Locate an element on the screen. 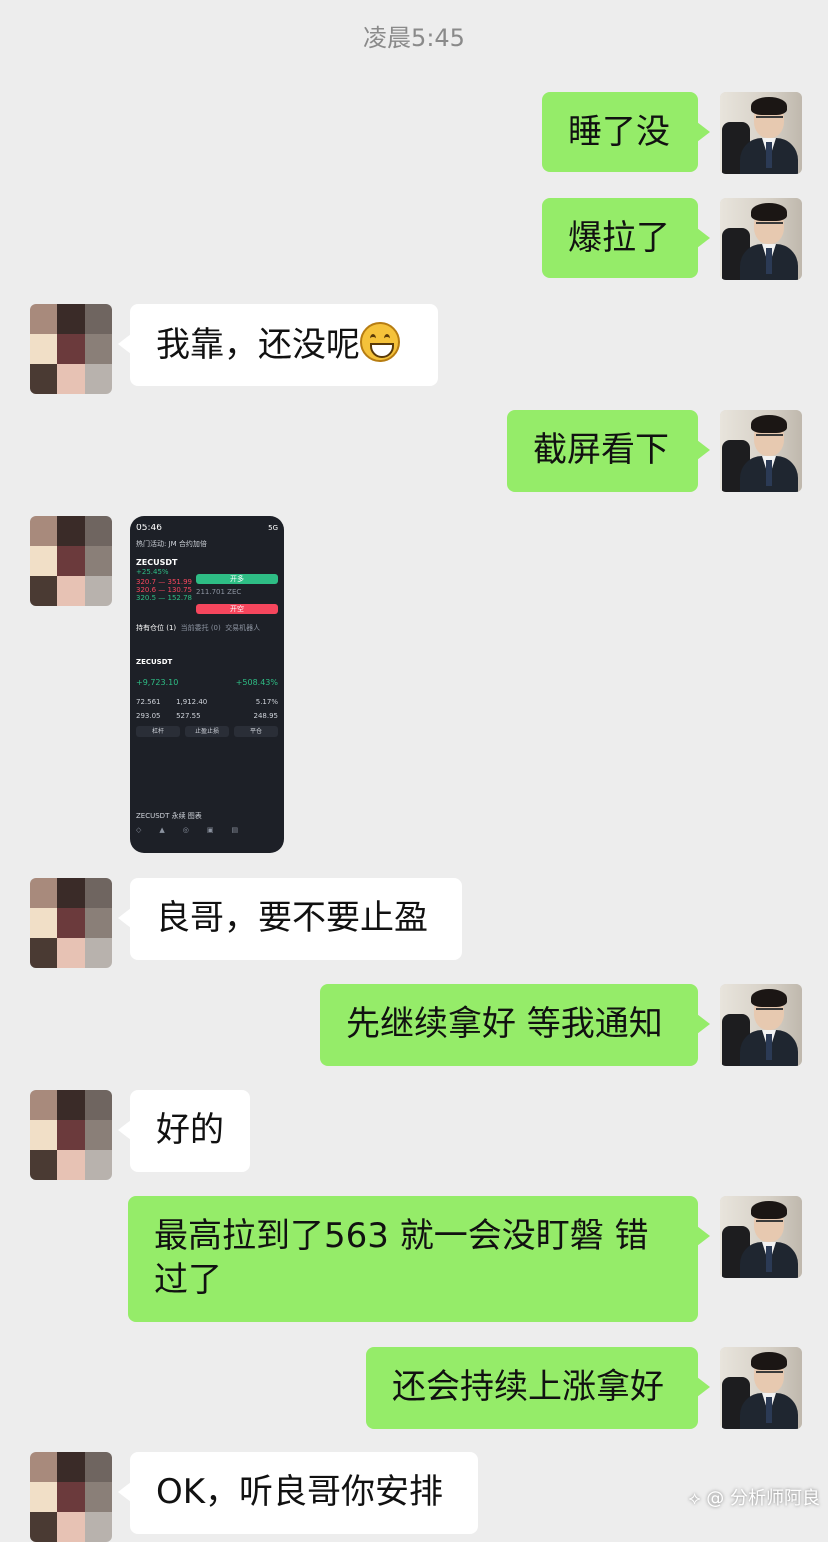 This screenshot has width=828, height=1542. chat-timestamp: 凌晨5:45 is located at coordinates (414, 38).